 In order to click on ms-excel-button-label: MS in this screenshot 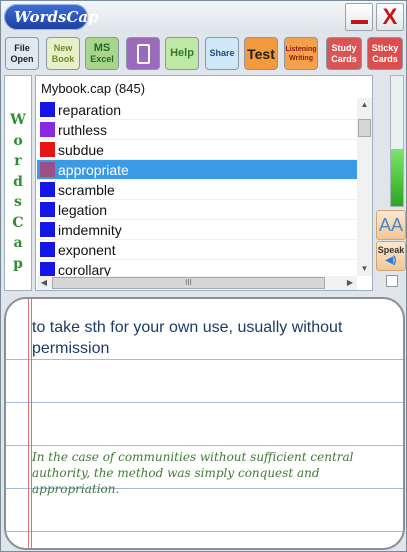, I will do `click(102, 47)`.